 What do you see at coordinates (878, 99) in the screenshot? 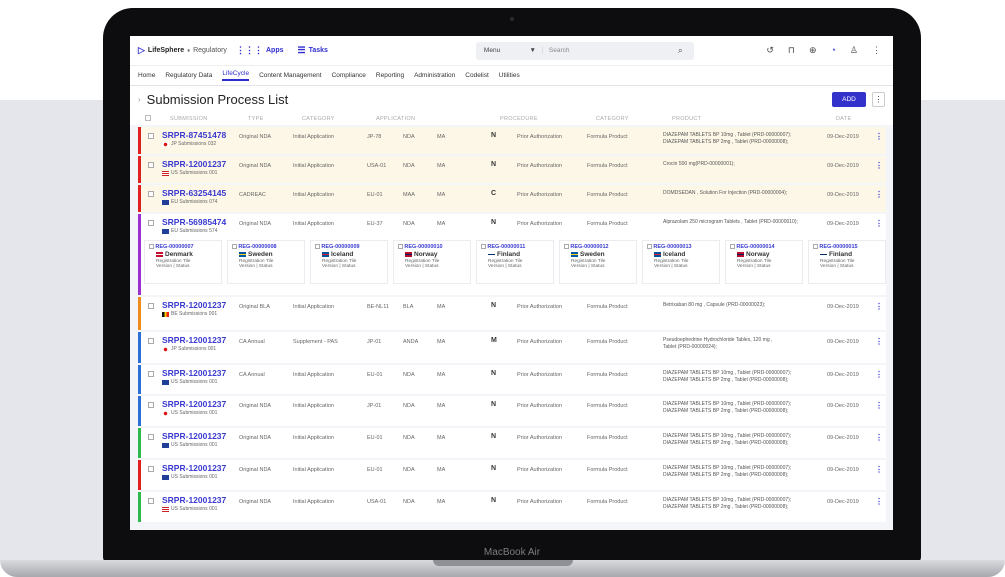
I see `page-menu-button: ⋮` at bounding box center [878, 99].